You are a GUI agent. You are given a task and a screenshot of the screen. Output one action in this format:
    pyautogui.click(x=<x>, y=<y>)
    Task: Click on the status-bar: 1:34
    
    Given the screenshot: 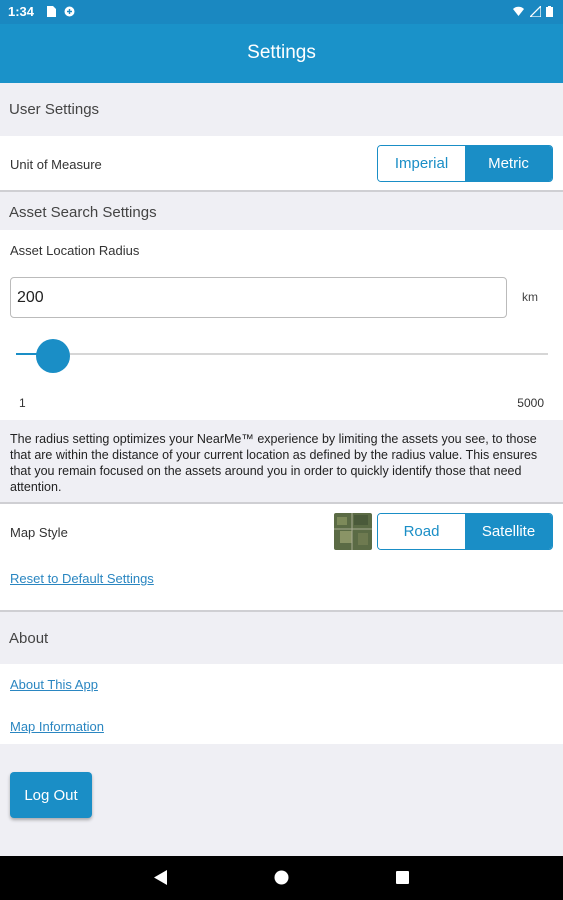 What is the action you would take?
    pyautogui.click(x=281, y=12)
    